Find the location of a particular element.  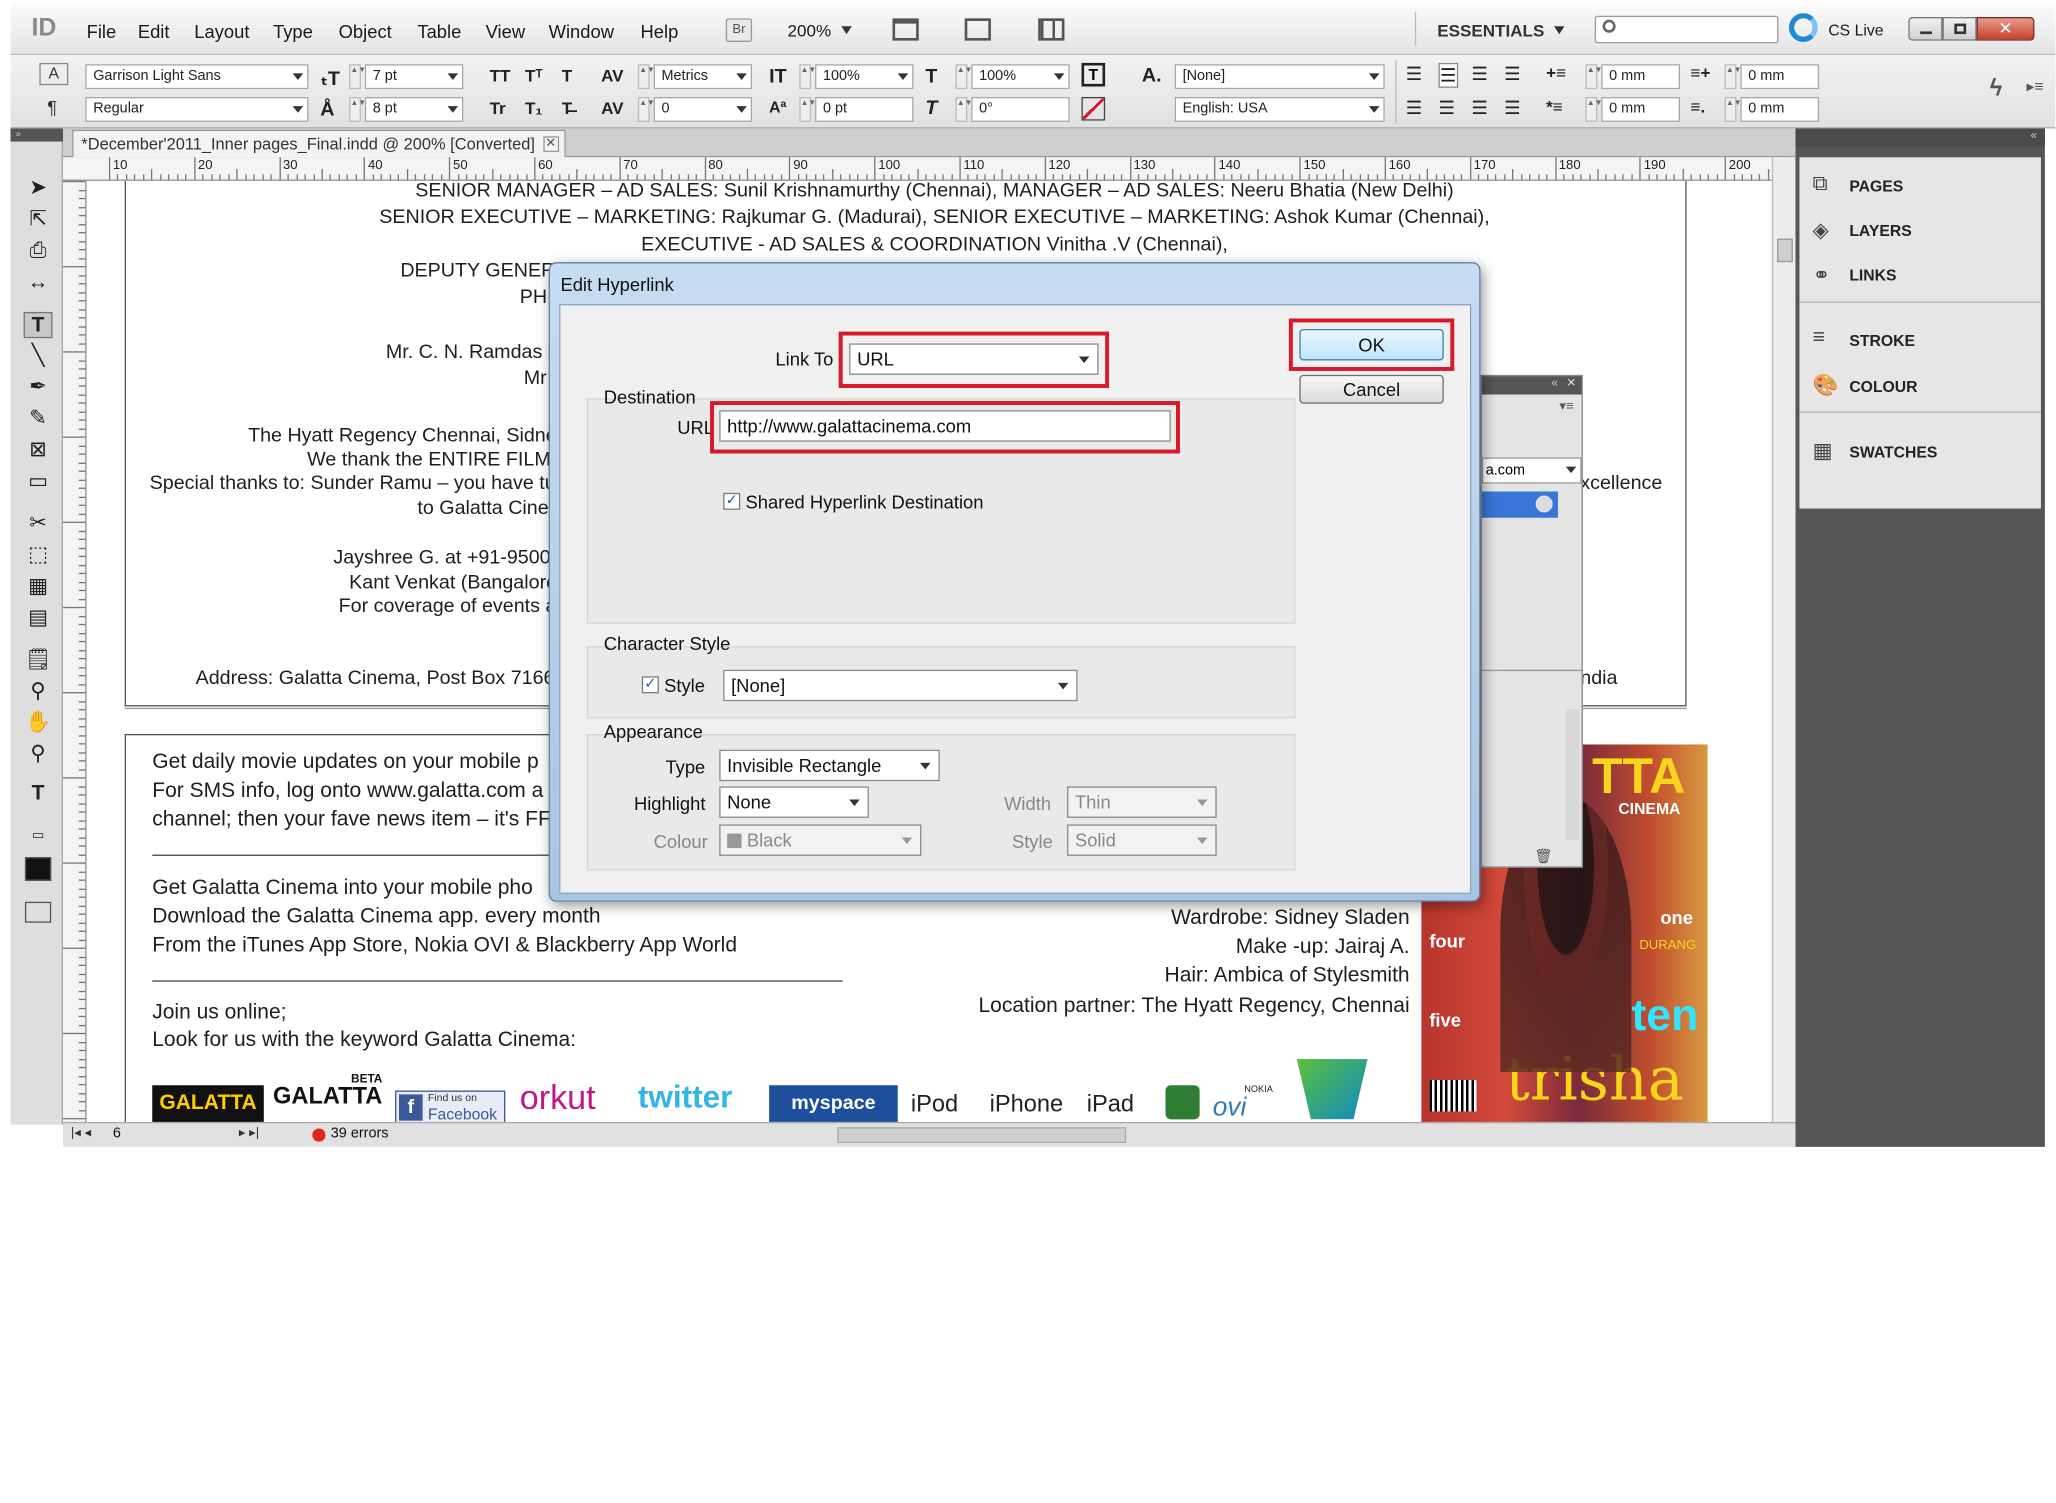

pencil-tool-icon: ✎ is located at coordinates (38, 419).